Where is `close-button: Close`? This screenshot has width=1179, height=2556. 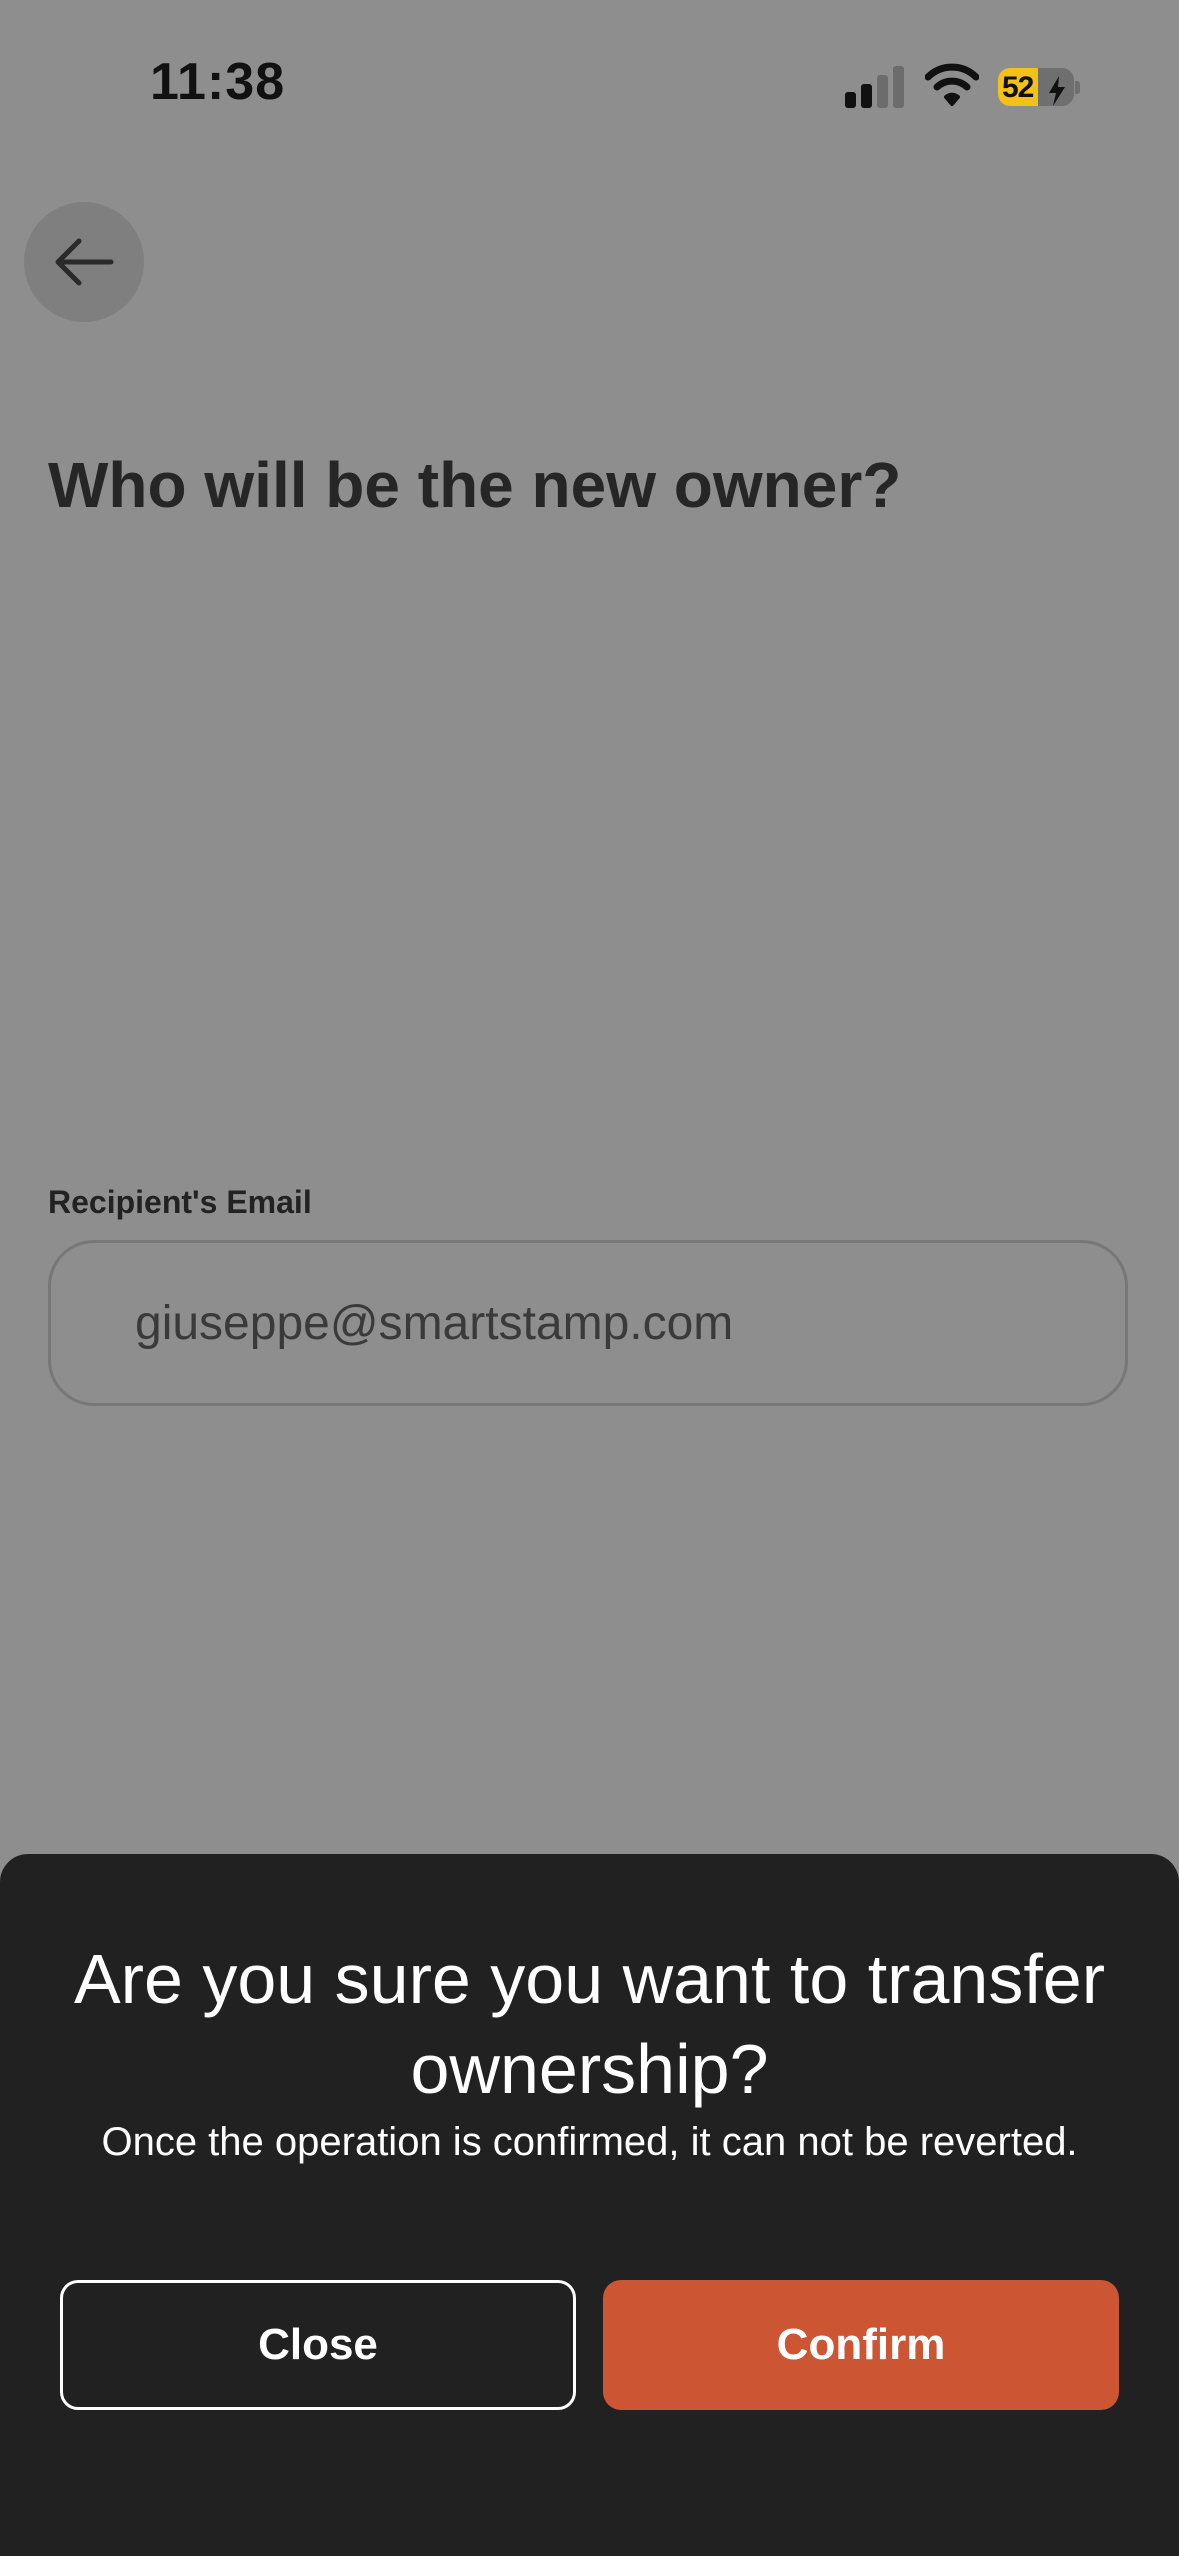
close-button: Close is located at coordinates (318, 2345).